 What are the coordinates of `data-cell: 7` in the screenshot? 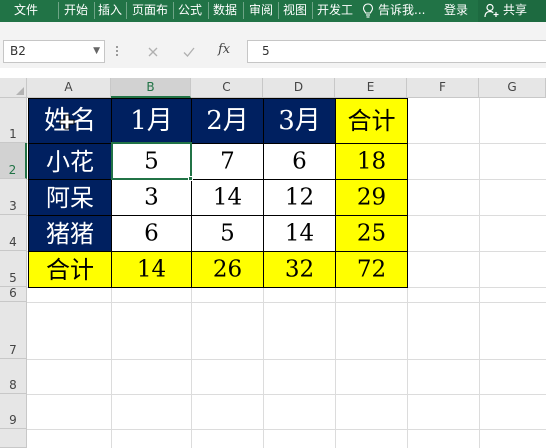 It's located at (227, 161).